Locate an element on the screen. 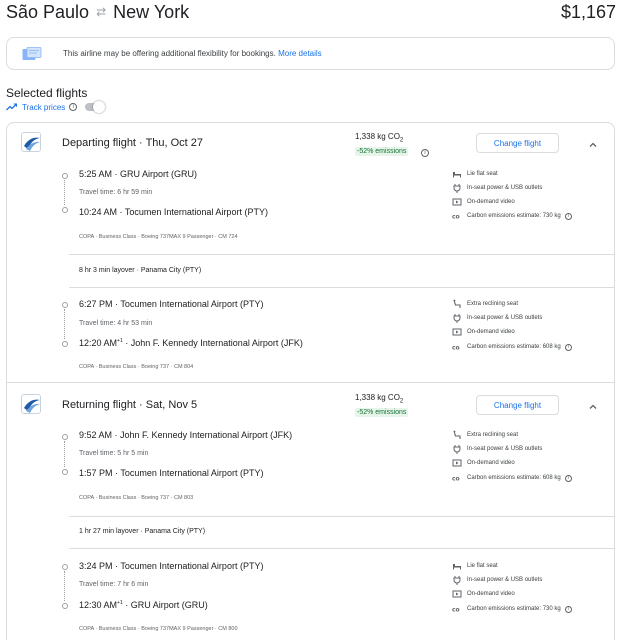  co2-value: 1,338 kg CO is located at coordinates (377, 397).